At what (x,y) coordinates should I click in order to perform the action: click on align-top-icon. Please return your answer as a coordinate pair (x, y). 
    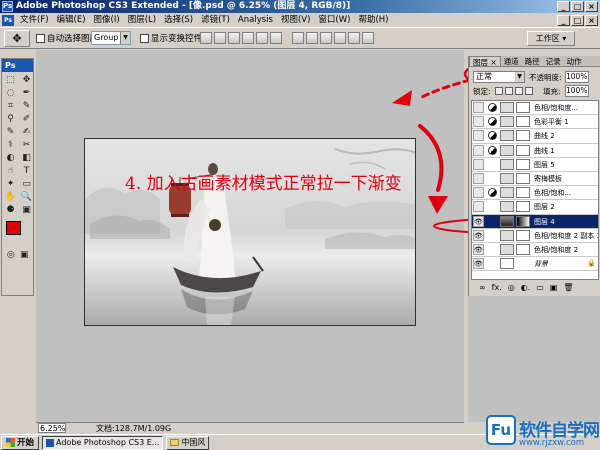
    Looking at the image, I should click on (206, 38).